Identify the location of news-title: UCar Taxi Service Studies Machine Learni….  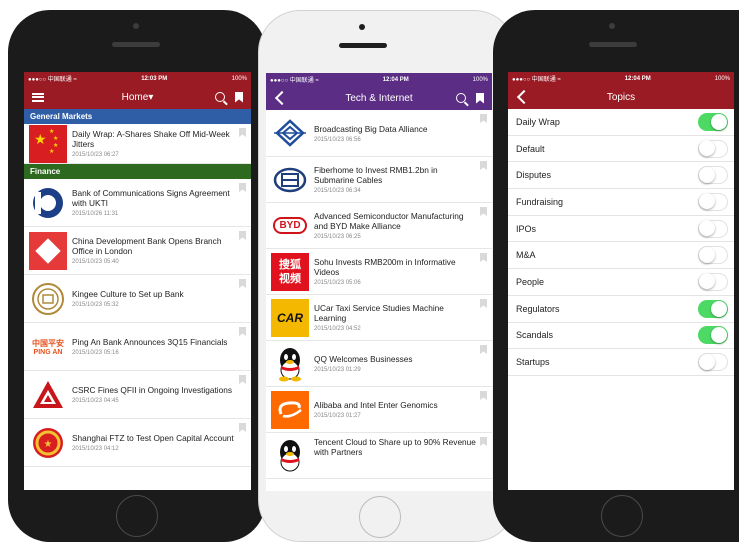
(379, 313).